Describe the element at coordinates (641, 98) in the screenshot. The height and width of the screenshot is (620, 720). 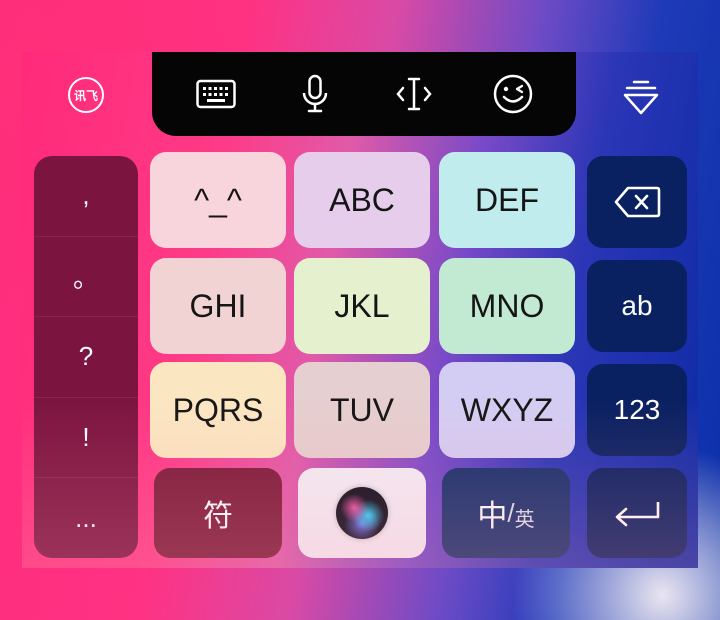
I see `collapse-keyboard-icon` at that location.